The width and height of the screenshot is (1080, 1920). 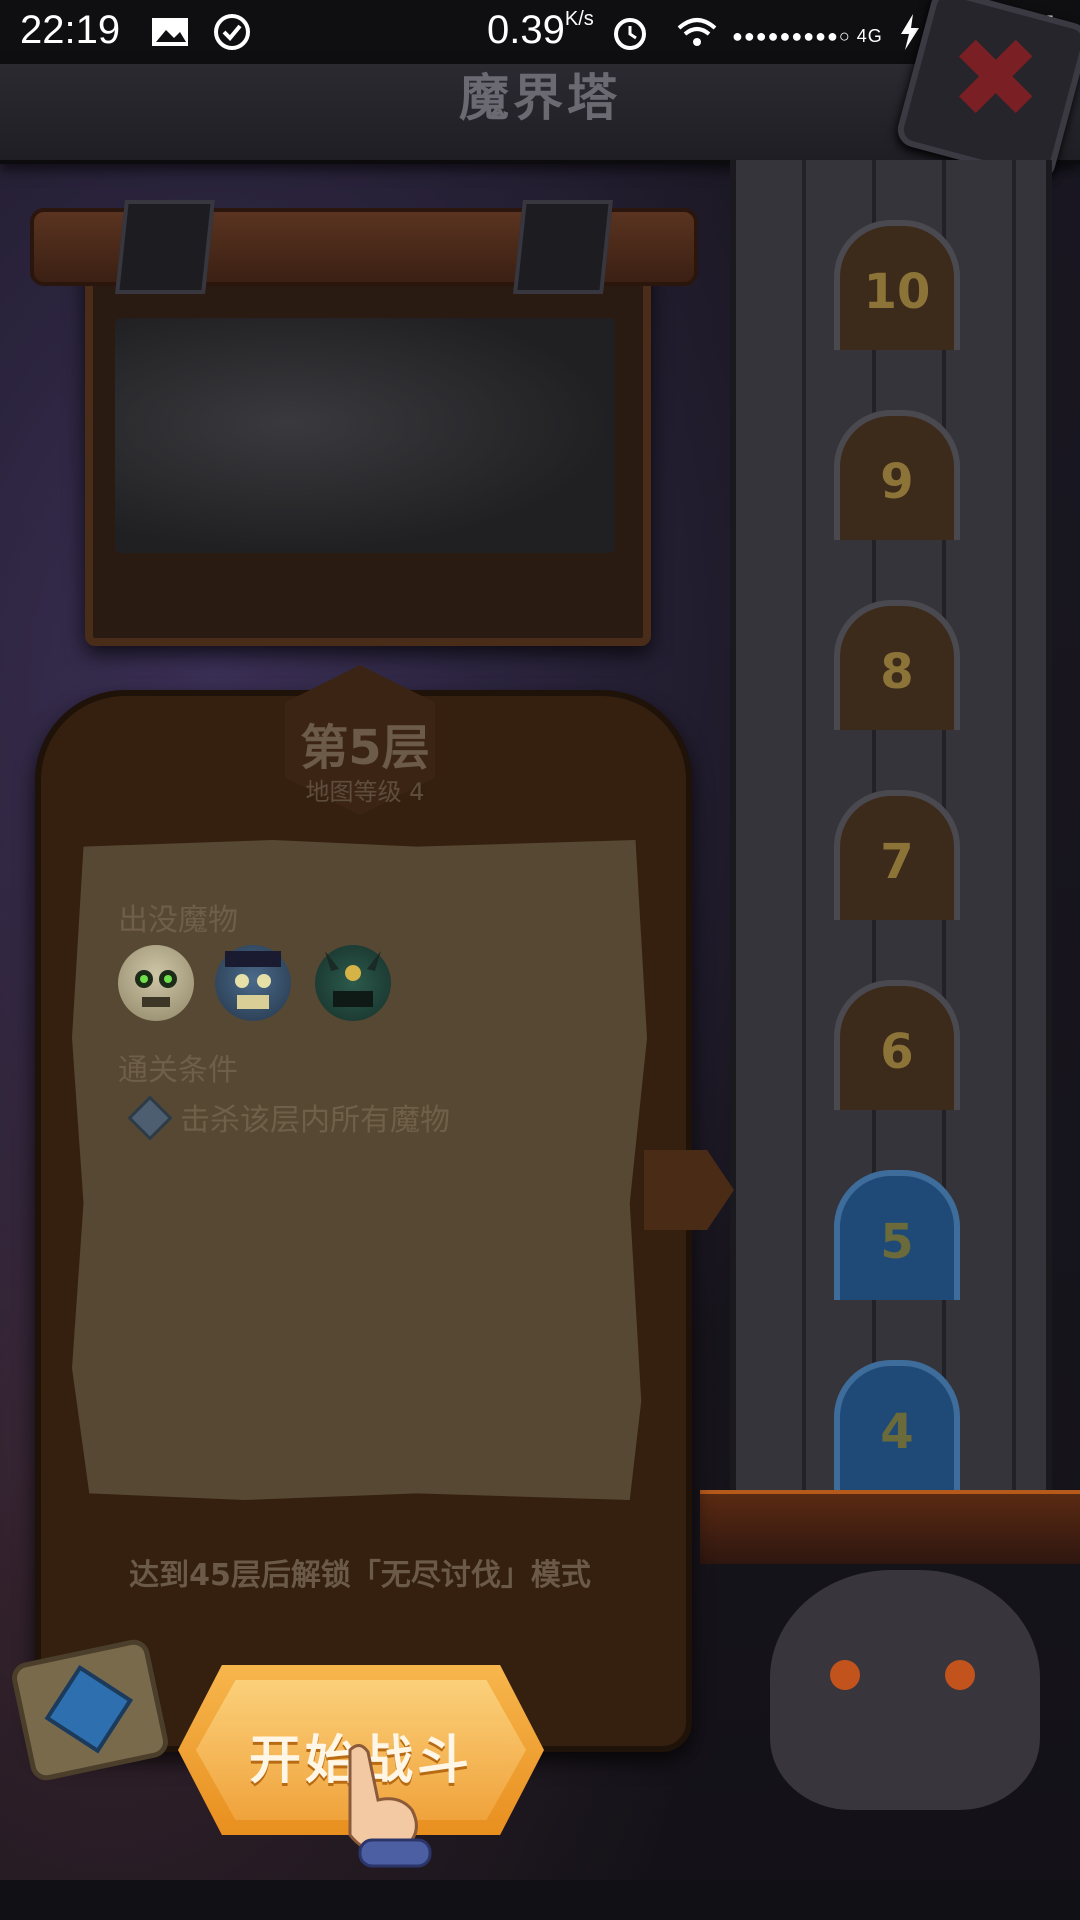 I want to click on level-title: 第5层, so click(x=365, y=748).